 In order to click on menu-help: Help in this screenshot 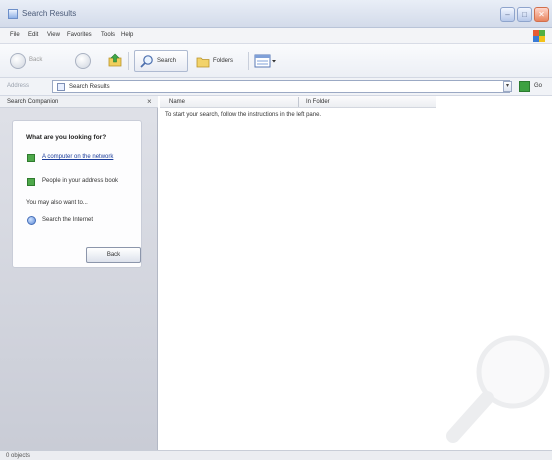, I will do `click(127, 35)`.